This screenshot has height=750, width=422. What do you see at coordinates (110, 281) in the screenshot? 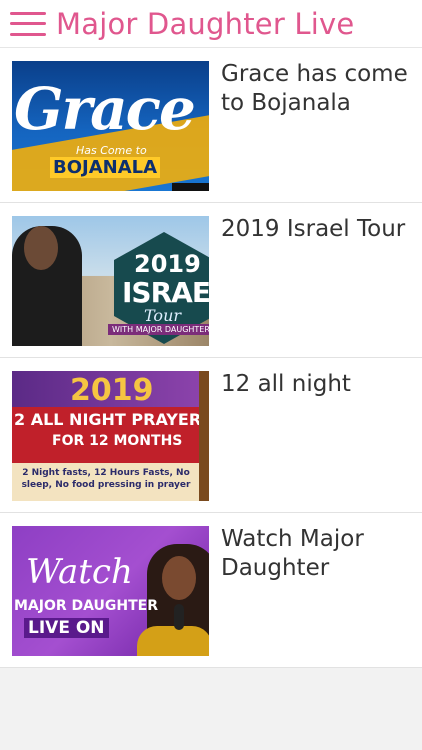
I see `video-thumbnail: 2019 ISRAEL Tour WITH MAJOR DAUGHTER` at bounding box center [110, 281].